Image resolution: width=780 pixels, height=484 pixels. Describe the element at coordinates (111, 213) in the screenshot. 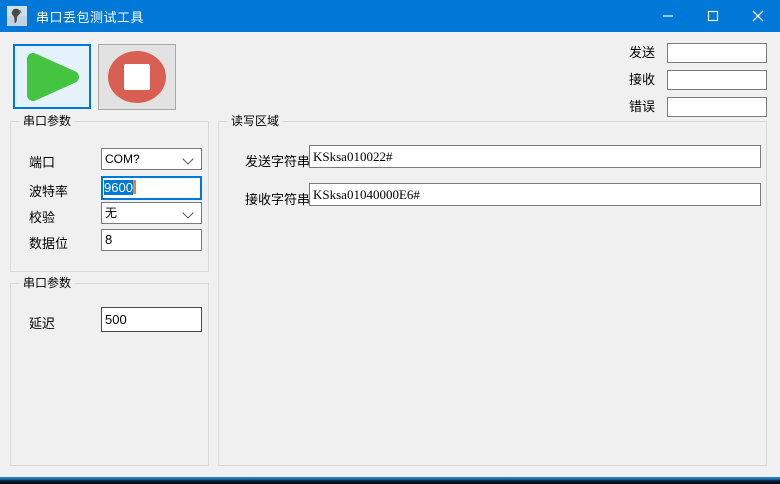

I see `parity-value: 无` at that location.